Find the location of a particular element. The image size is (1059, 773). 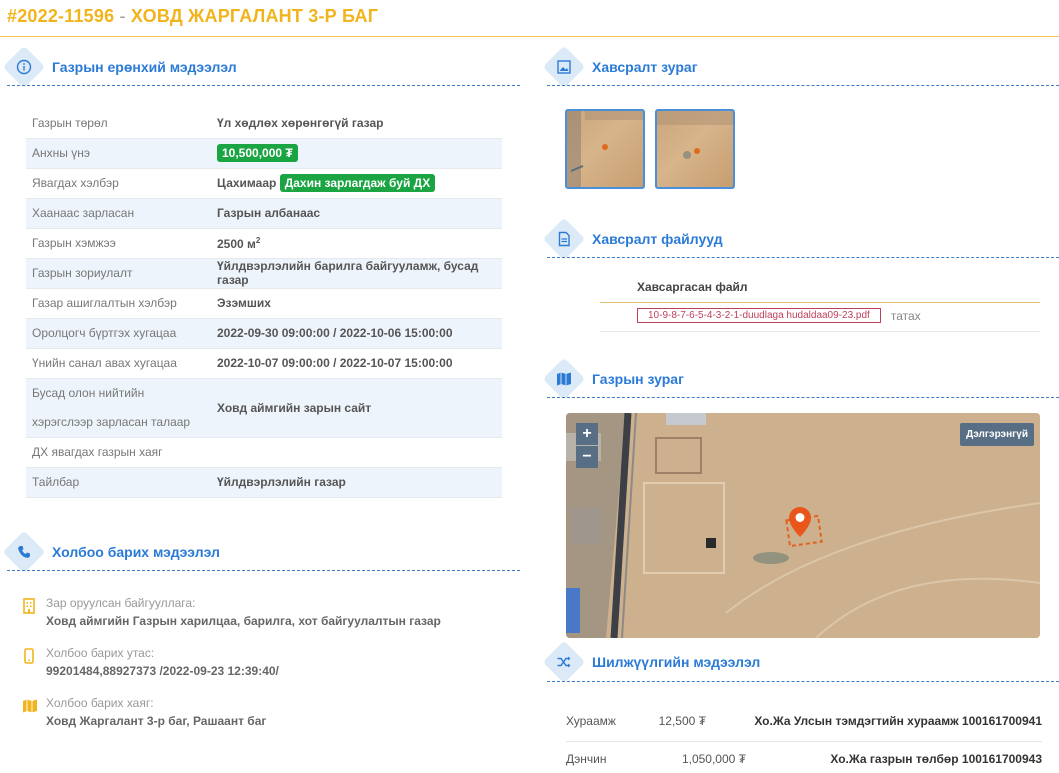

lot-code: #2022-11596 is located at coordinates (61, 16).